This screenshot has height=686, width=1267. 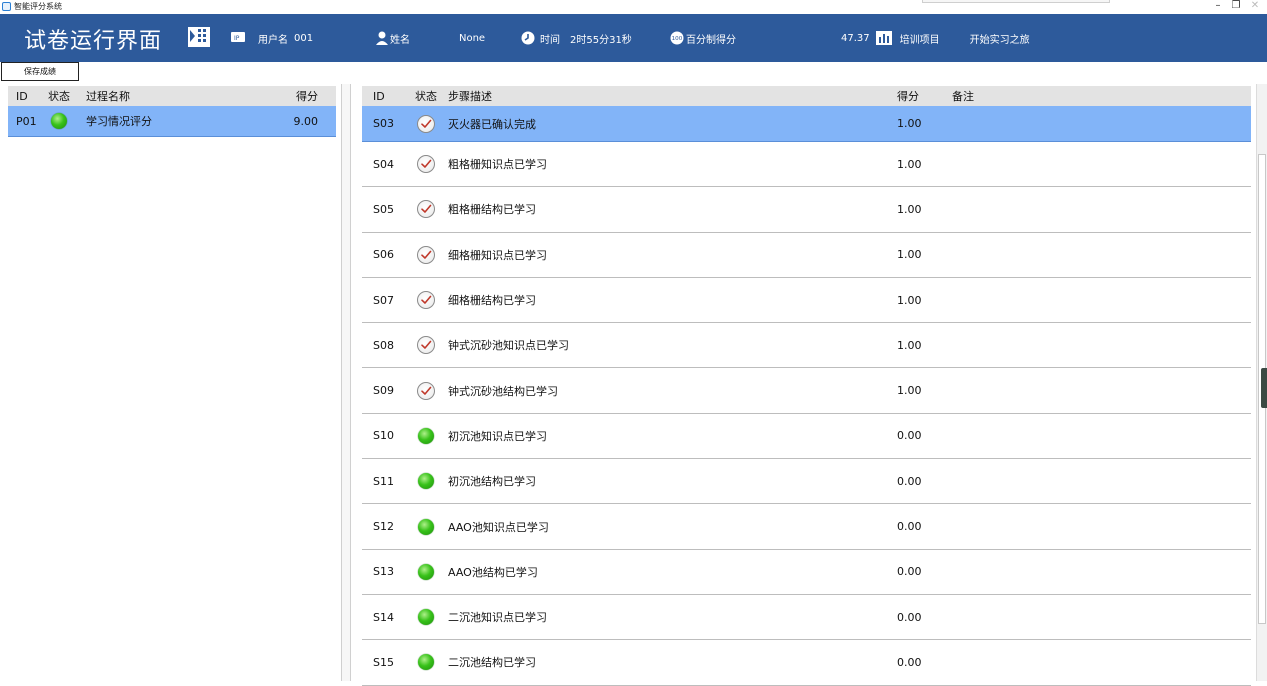 I want to click on project-info: 47.37 培训项目 开始实习之旅, so click(x=935, y=38).